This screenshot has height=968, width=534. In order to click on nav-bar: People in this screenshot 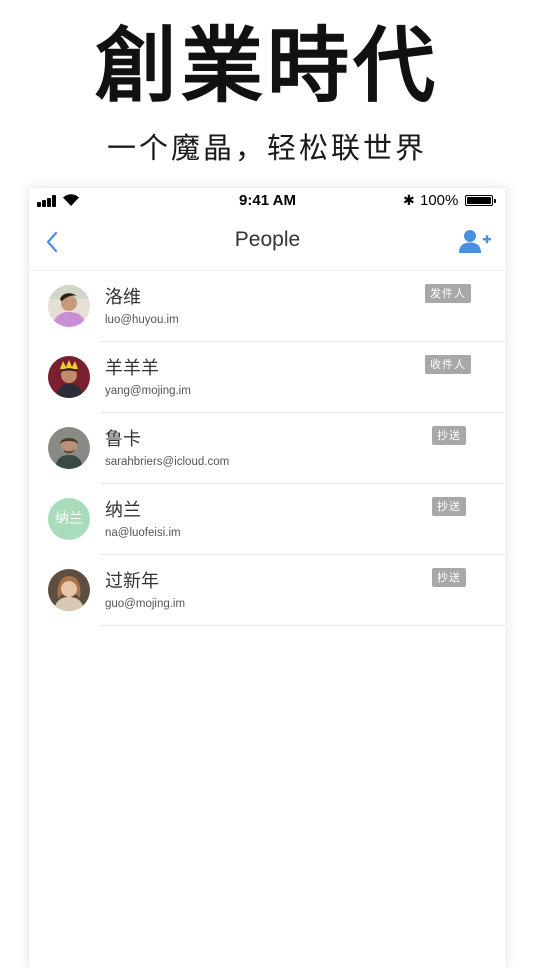, I will do `click(267, 242)`.